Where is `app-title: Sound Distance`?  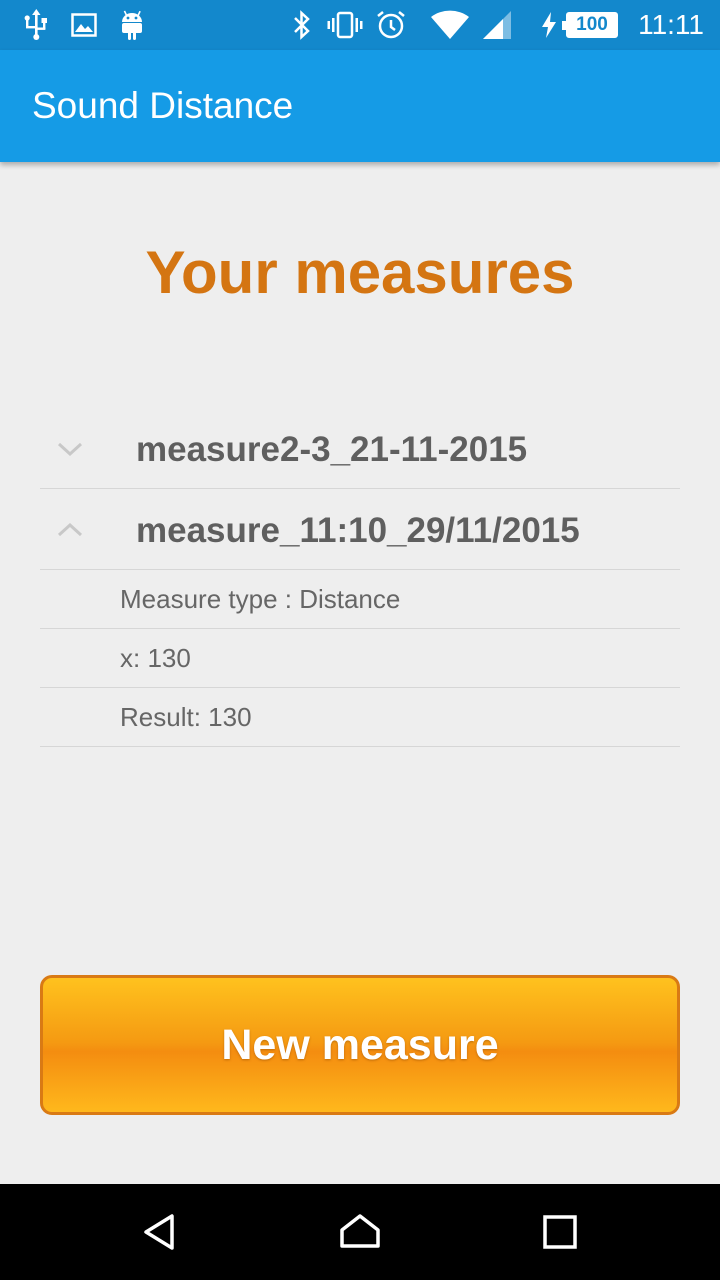
app-title: Sound Distance is located at coordinates (163, 105).